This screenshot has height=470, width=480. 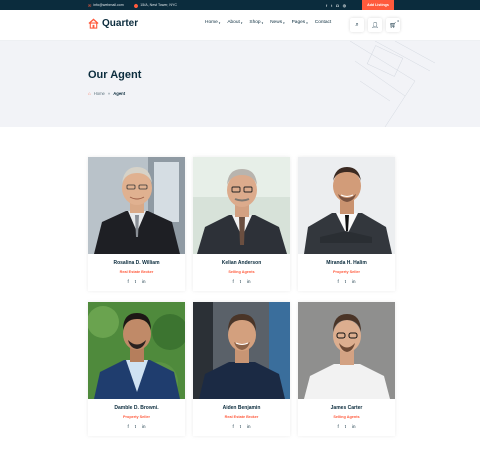 I want to click on agent-card: James Carter Selling Agents f t in, so click(x=346, y=369).